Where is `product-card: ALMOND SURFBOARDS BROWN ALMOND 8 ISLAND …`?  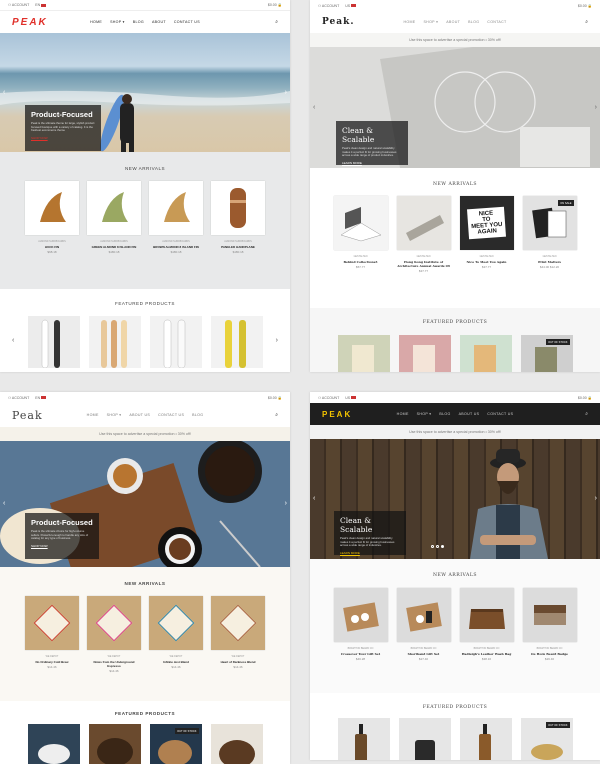 product-card: ALMOND SURFBOARDS BROWN ALMOND 8 ISLAND … is located at coordinates (176, 217).